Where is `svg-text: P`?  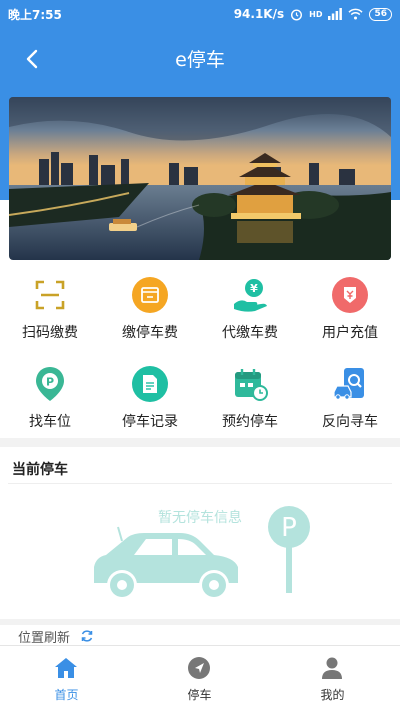 svg-text: P is located at coordinates (50, 382).